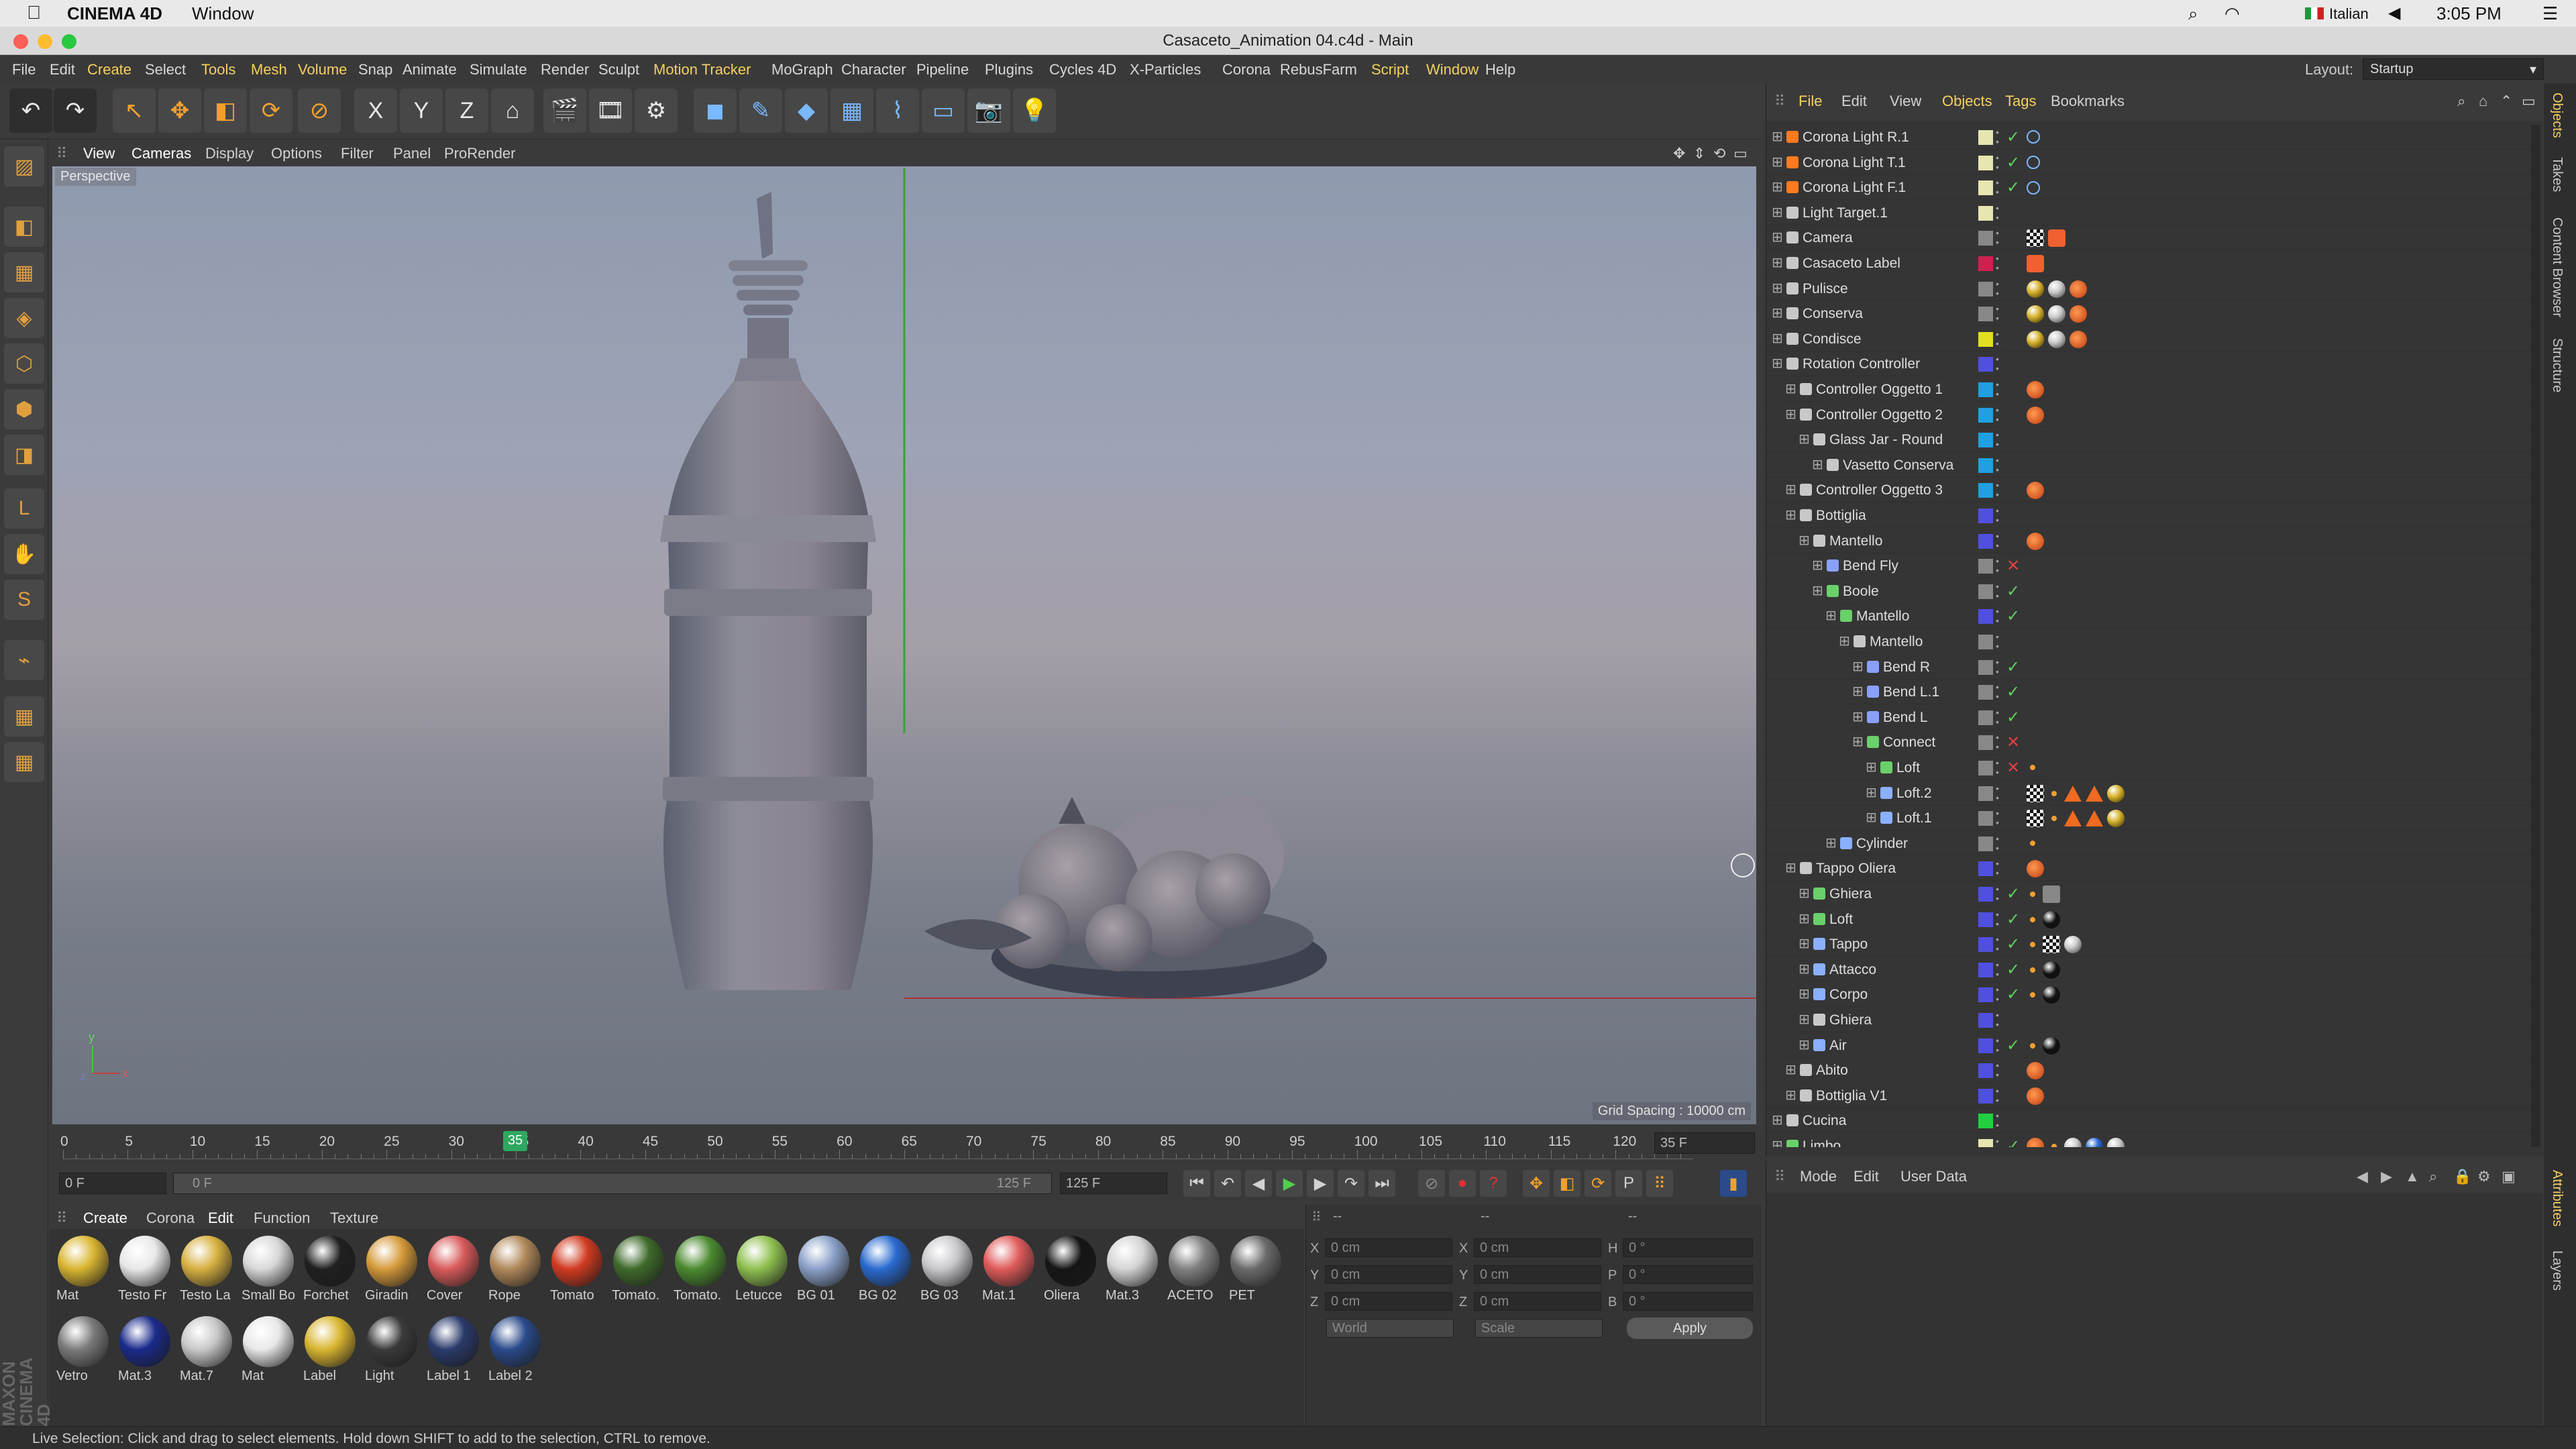  I want to click on om-menu-objects: Objects, so click(1967, 101).